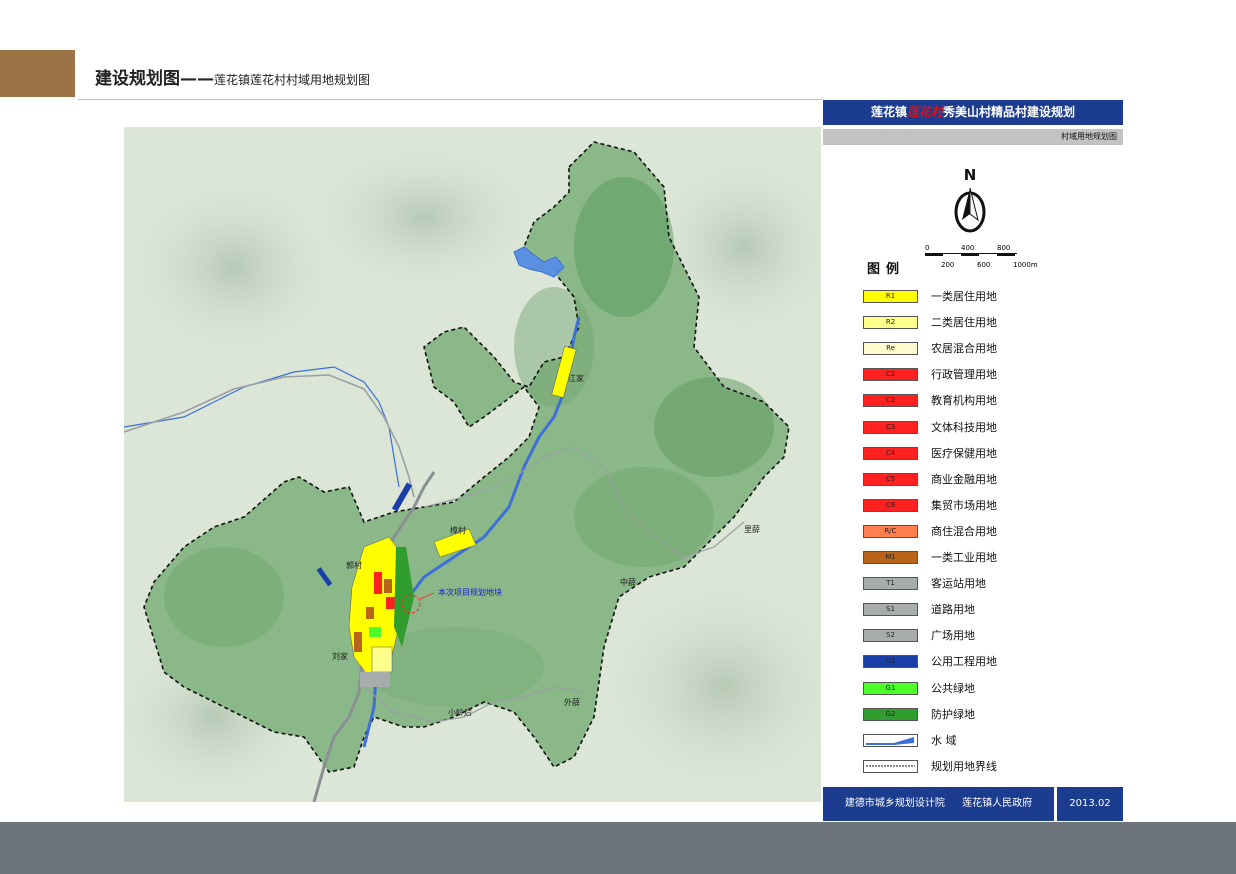 The width and height of the screenshot is (1236, 874). Describe the element at coordinates (964, 296) in the screenshot. I see `legend-label: 一类居住用地` at that location.